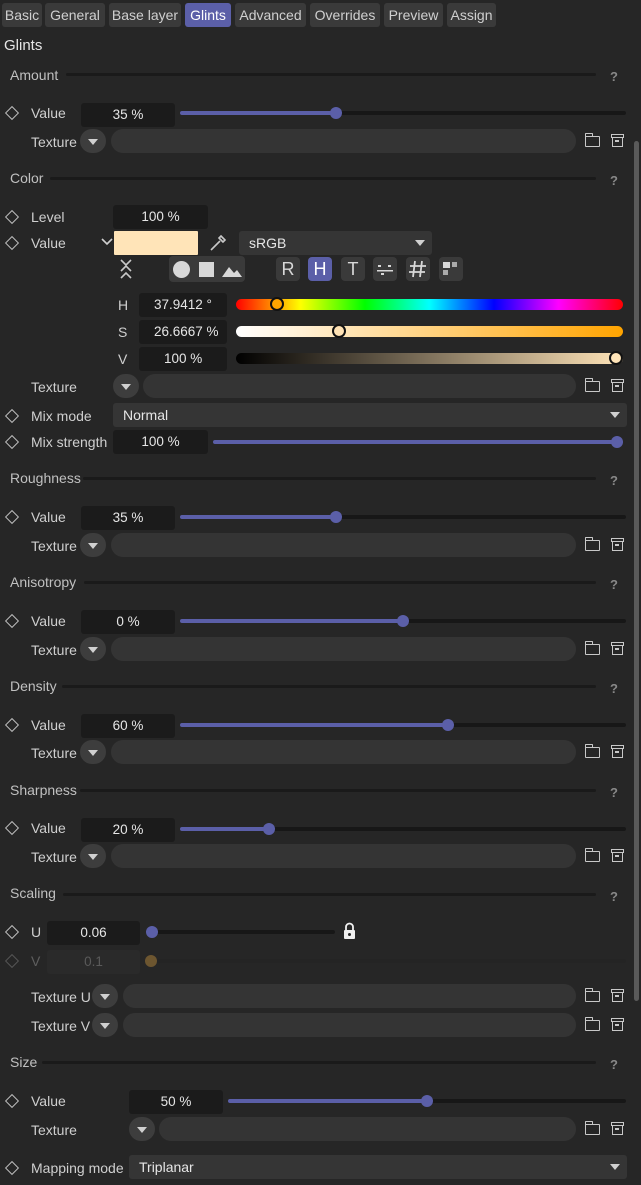  I want to click on anisotropy-texture-dropdown, so click(93, 649).